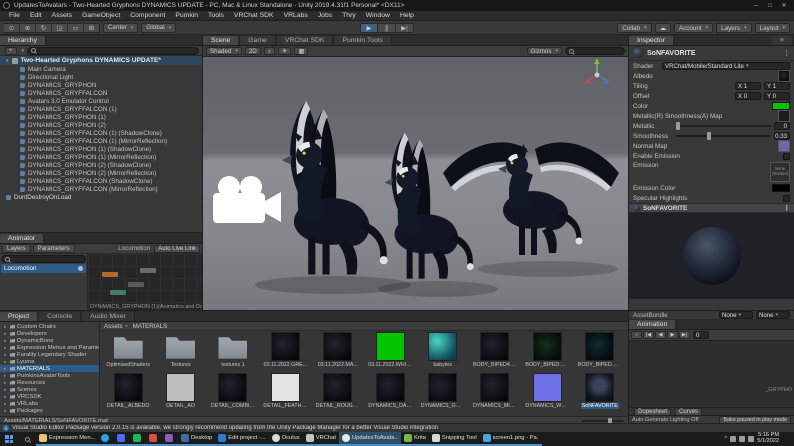 The image size is (794, 446). What do you see at coordinates (784, 146) in the screenshot?
I see `normal-map-slot` at bounding box center [784, 146].